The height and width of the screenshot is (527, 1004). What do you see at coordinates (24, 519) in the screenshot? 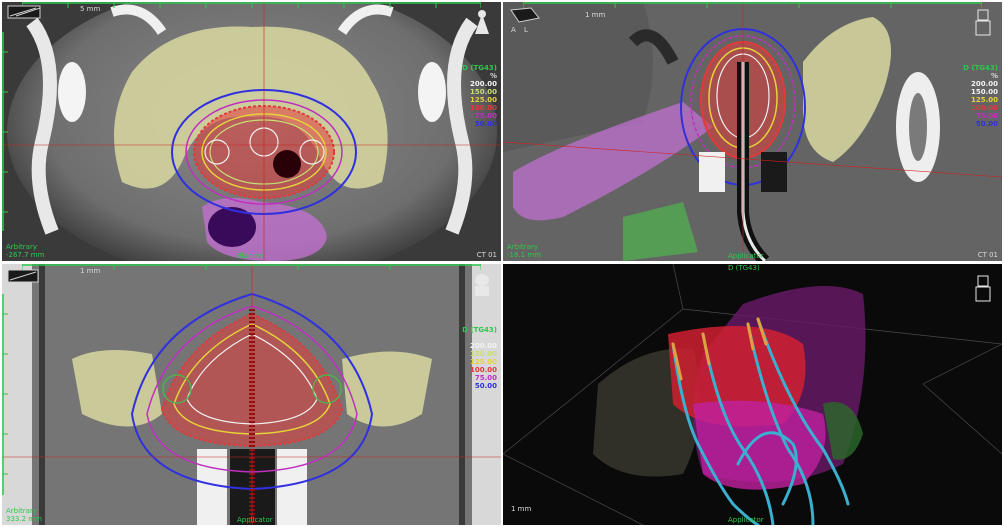
I see `plane-offset: 333.2 mm` at bounding box center [24, 519].